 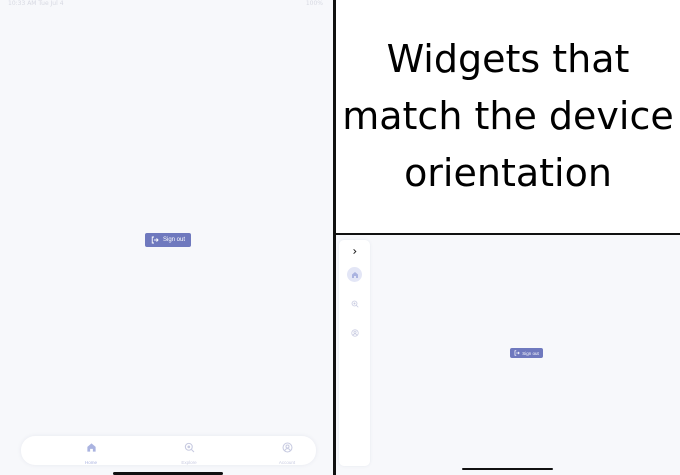 What do you see at coordinates (507, 469) in the screenshot?
I see `home-indicator` at bounding box center [507, 469].